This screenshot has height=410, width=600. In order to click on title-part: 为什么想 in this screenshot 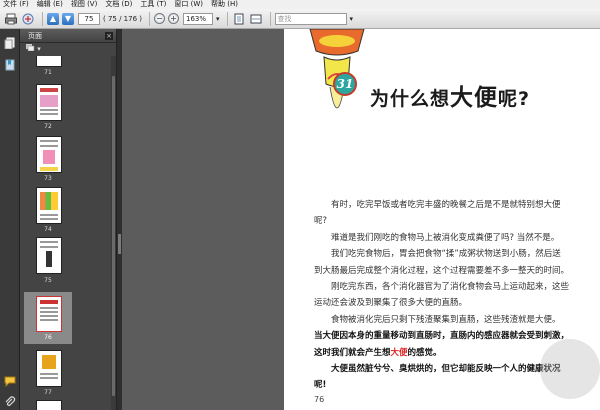, I will do `click(410, 99)`.